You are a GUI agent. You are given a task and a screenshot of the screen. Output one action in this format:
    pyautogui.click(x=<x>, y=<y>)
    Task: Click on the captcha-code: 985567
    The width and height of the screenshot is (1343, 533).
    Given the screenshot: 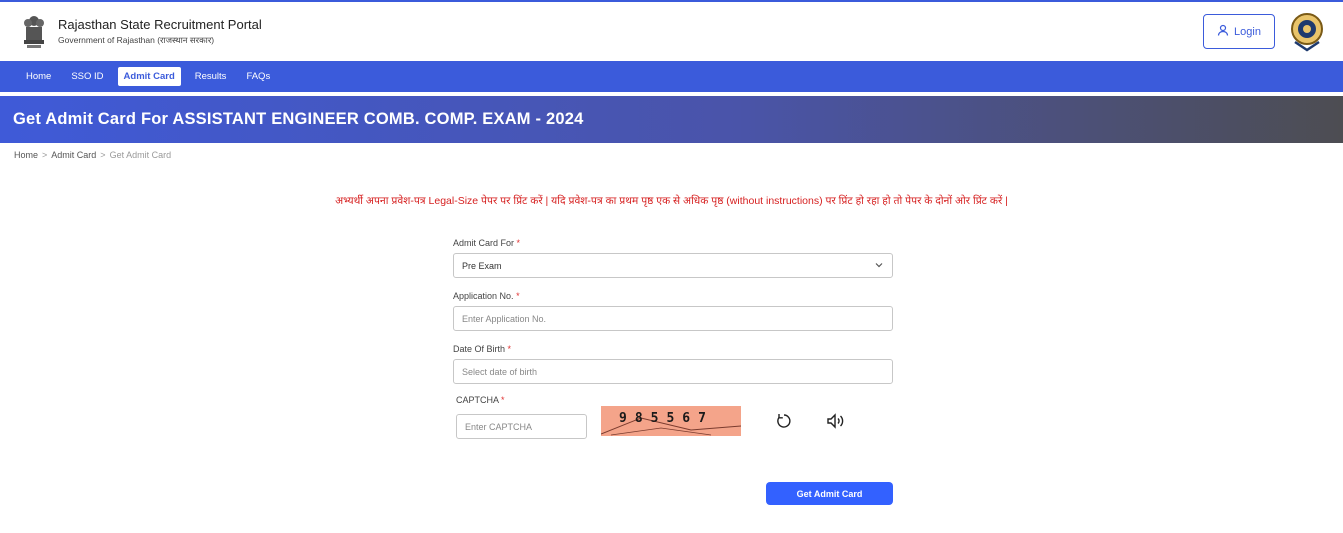 What is the action you would take?
    pyautogui.click(x=666, y=418)
    